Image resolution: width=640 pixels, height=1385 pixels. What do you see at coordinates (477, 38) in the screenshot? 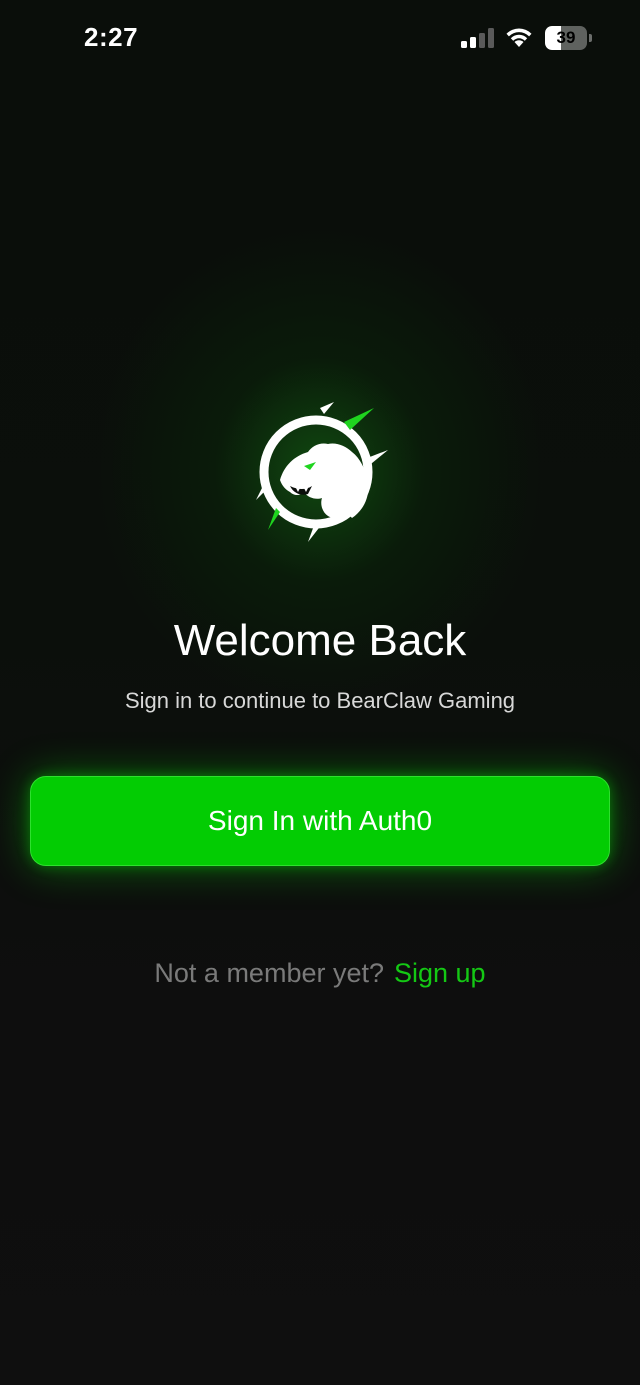
I see `cellular-signal-icon` at bounding box center [477, 38].